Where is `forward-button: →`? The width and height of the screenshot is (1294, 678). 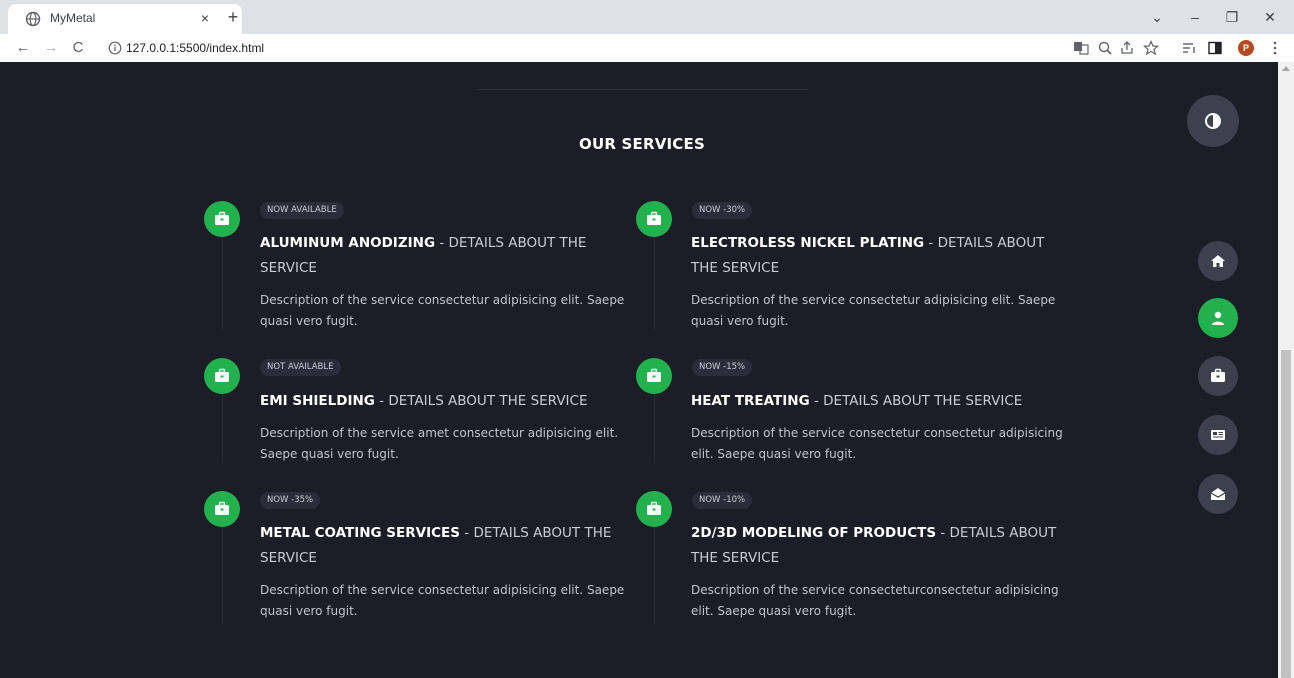
forward-button: → is located at coordinates (51, 48).